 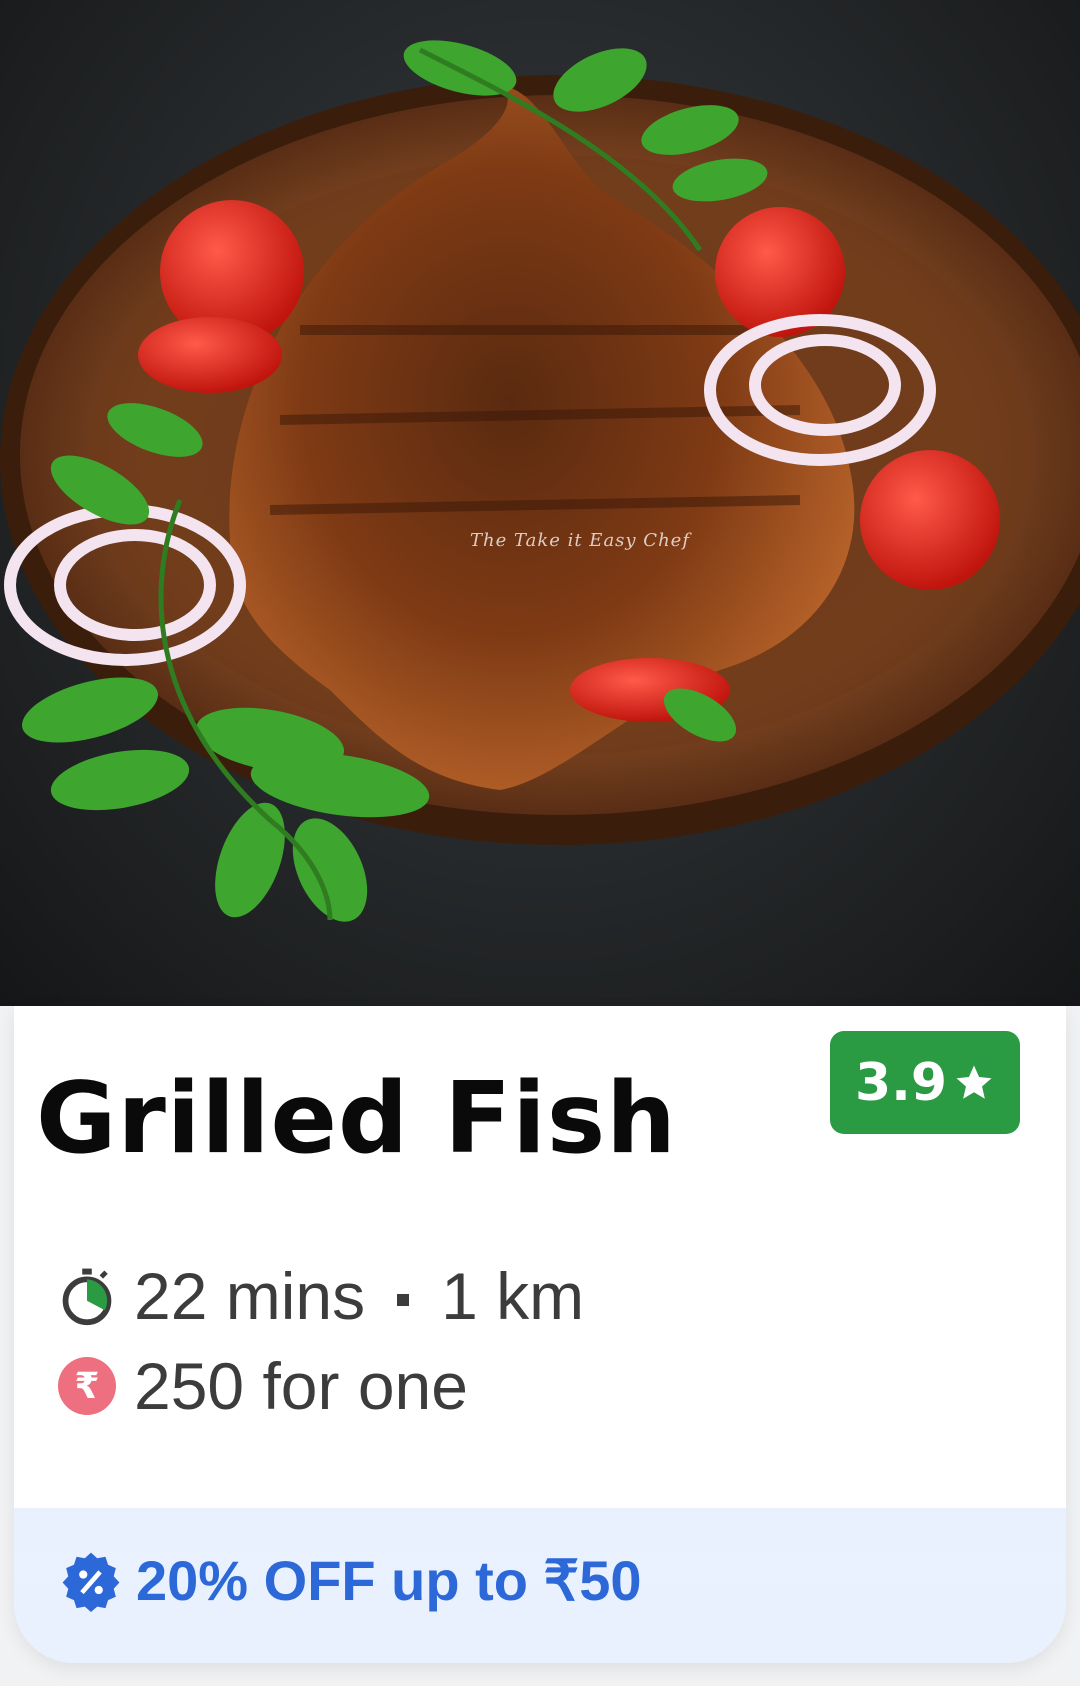 I want to click on image-watermark: The Take it Easy Chef, so click(x=580, y=540).